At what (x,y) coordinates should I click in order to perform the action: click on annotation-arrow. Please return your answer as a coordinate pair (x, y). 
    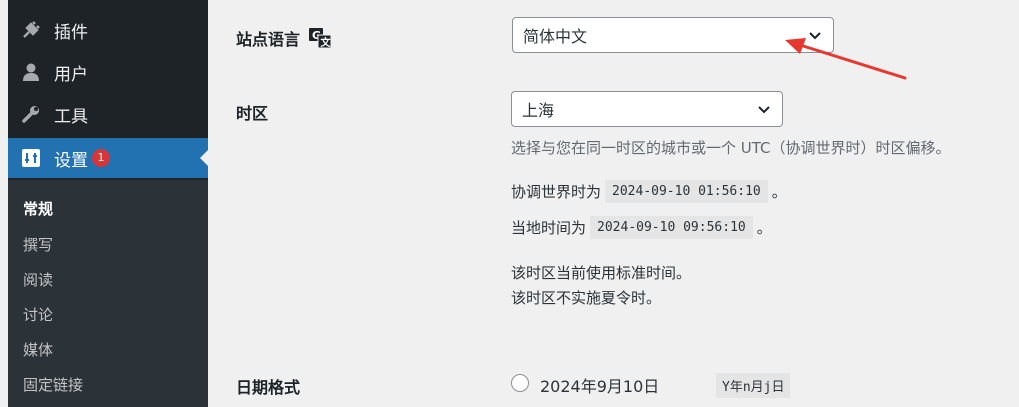
    Looking at the image, I should click on (846, 59).